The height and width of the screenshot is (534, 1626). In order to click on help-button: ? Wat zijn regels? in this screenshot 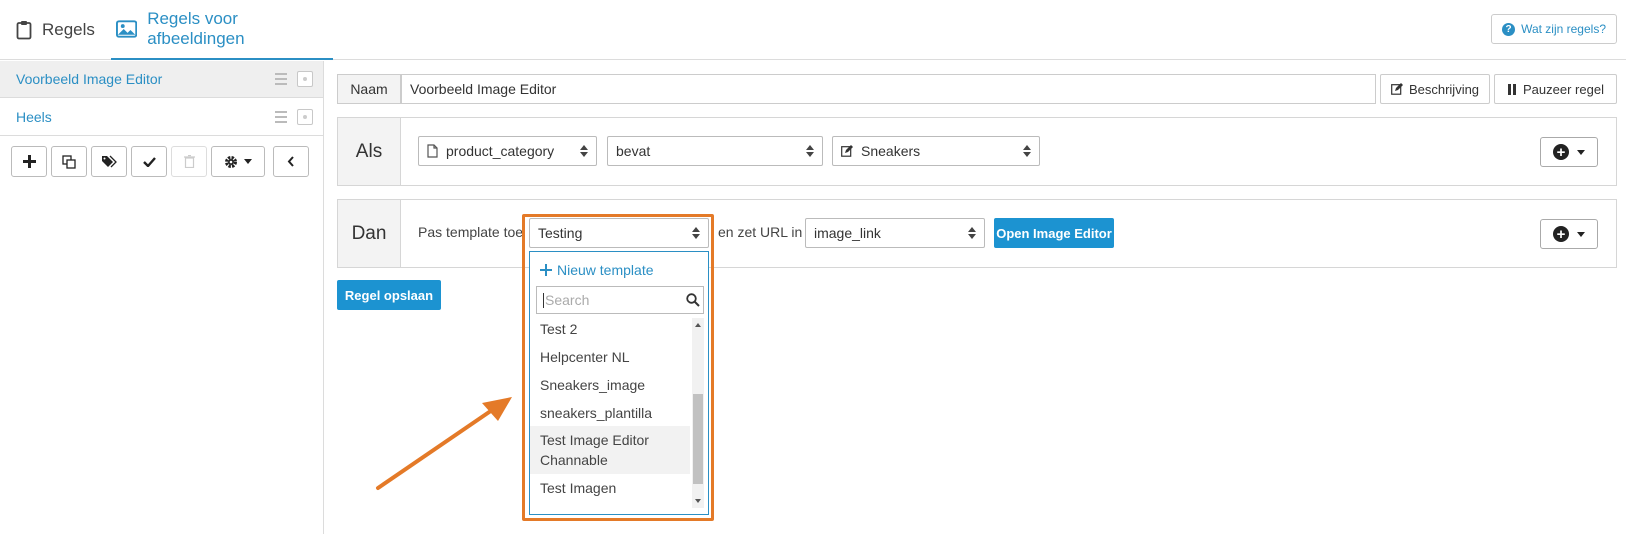, I will do `click(1554, 29)`.